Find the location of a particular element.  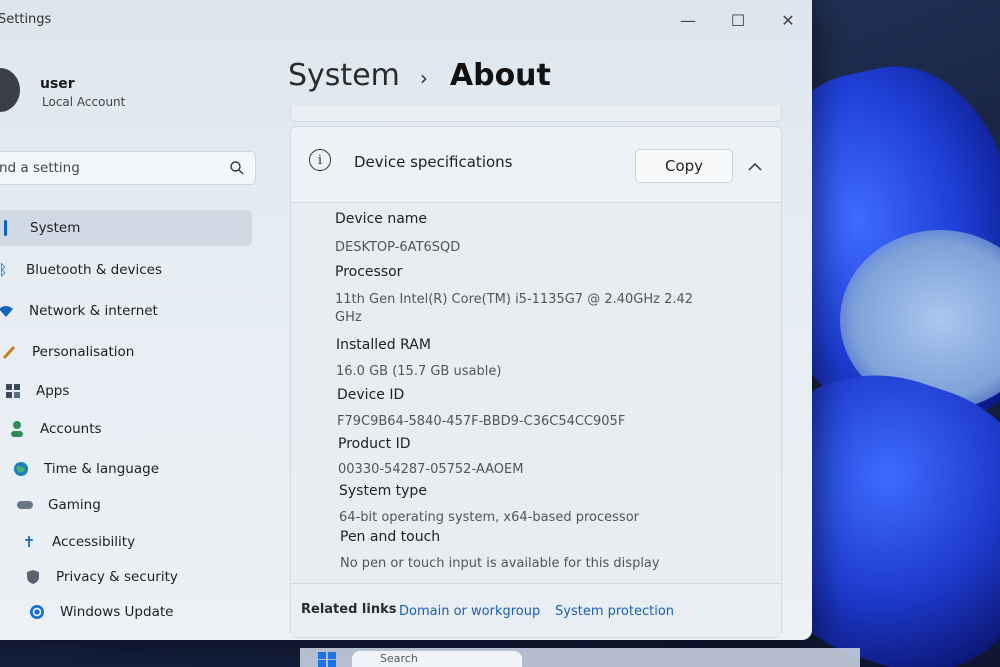

sidebar-item-label: Windows Update is located at coordinates (117, 612).